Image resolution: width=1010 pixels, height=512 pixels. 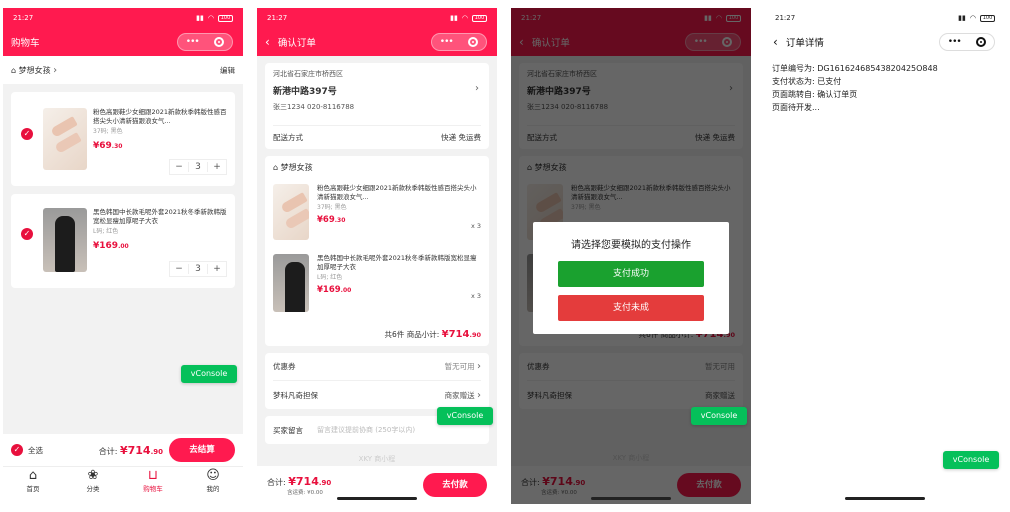 I want to click on tab-home: ⌂ 首页, so click(x=33, y=485).